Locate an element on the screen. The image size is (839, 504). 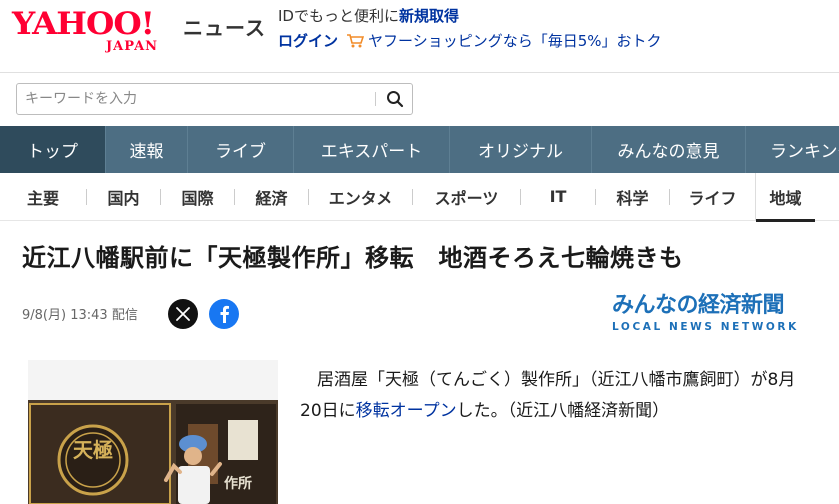
article-photo: 天極 作所 is located at coordinates (153, 432).